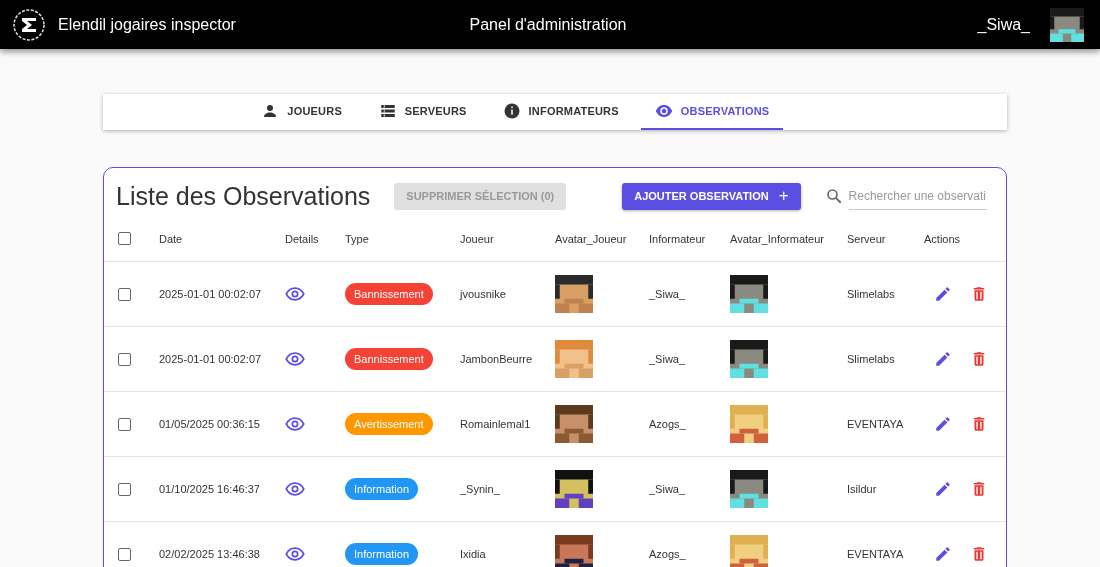 The image size is (1100, 567). I want to click on column-header: Type, so click(357, 238).